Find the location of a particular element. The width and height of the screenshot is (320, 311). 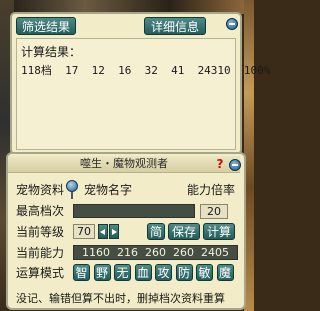

pet-info-label: 宠物资料 is located at coordinates (40, 190).